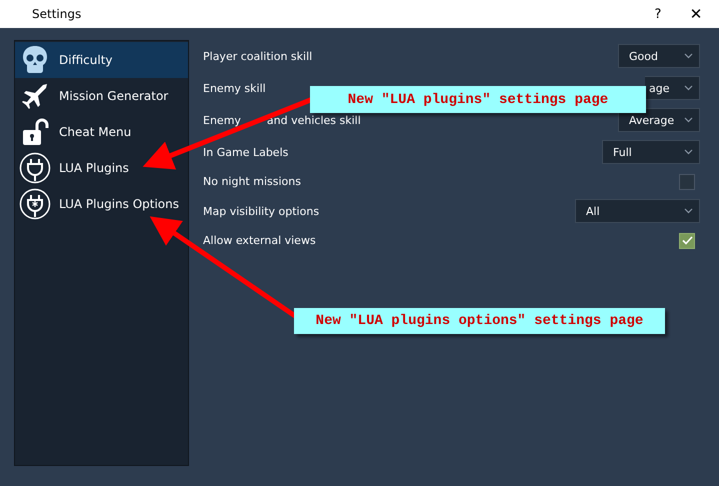 The image size is (719, 486). Describe the element at coordinates (101, 168) in the screenshot. I see `sidebar-item: LUA Plugins` at that location.